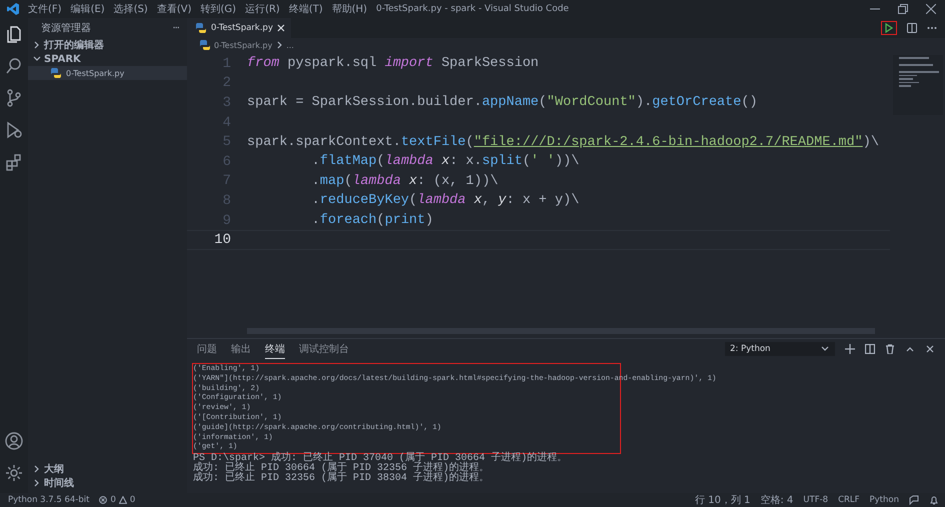 The height and width of the screenshot is (507, 945). I want to click on bell-icon, so click(934, 500).